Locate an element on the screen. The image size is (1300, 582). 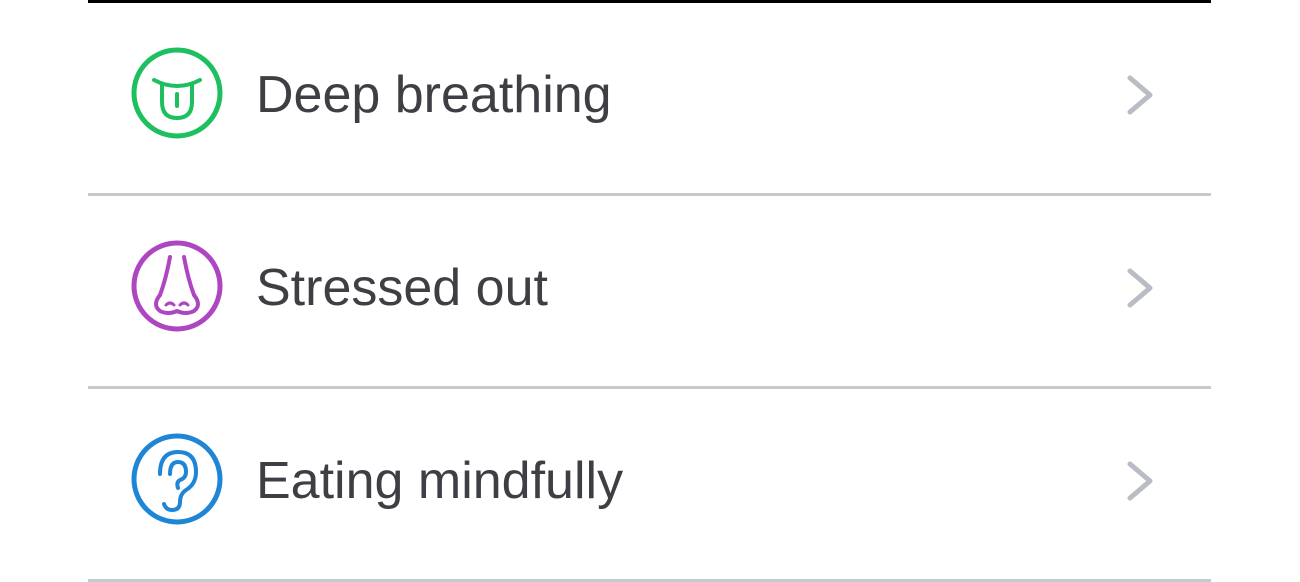
tongue-icon is located at coordinates (177, 93).